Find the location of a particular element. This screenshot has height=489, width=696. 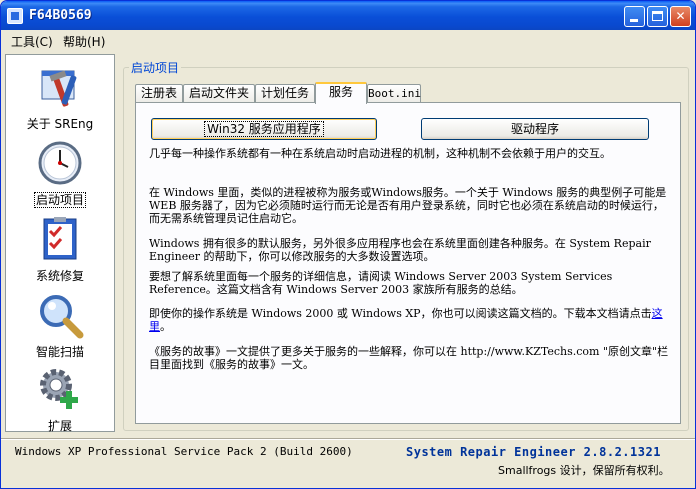

maximize-icon is located at coordinates (657, 16).